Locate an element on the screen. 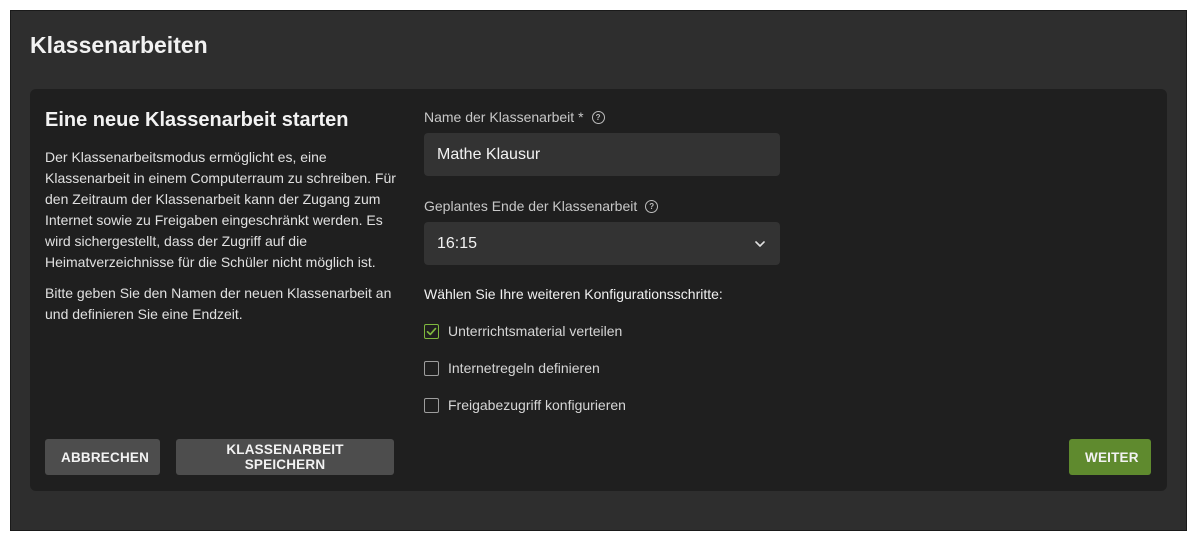 The width and height of the screenshot is (1197, 541). option-label: Freigabezugriff konfigurieren is located at coordinates (537, 405).